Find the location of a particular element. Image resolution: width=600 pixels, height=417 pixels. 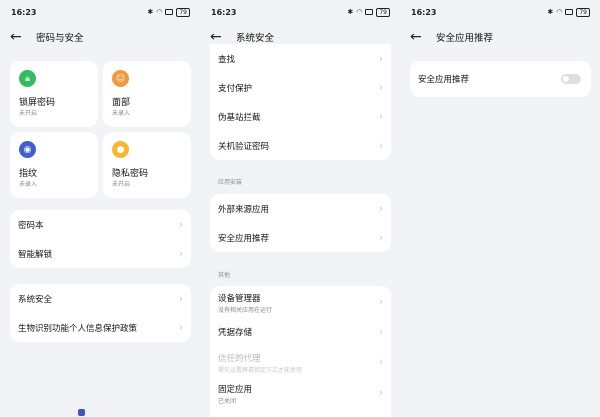

row-sublabel: 没有相关应用在运行 is located at coordinates (245, 310).